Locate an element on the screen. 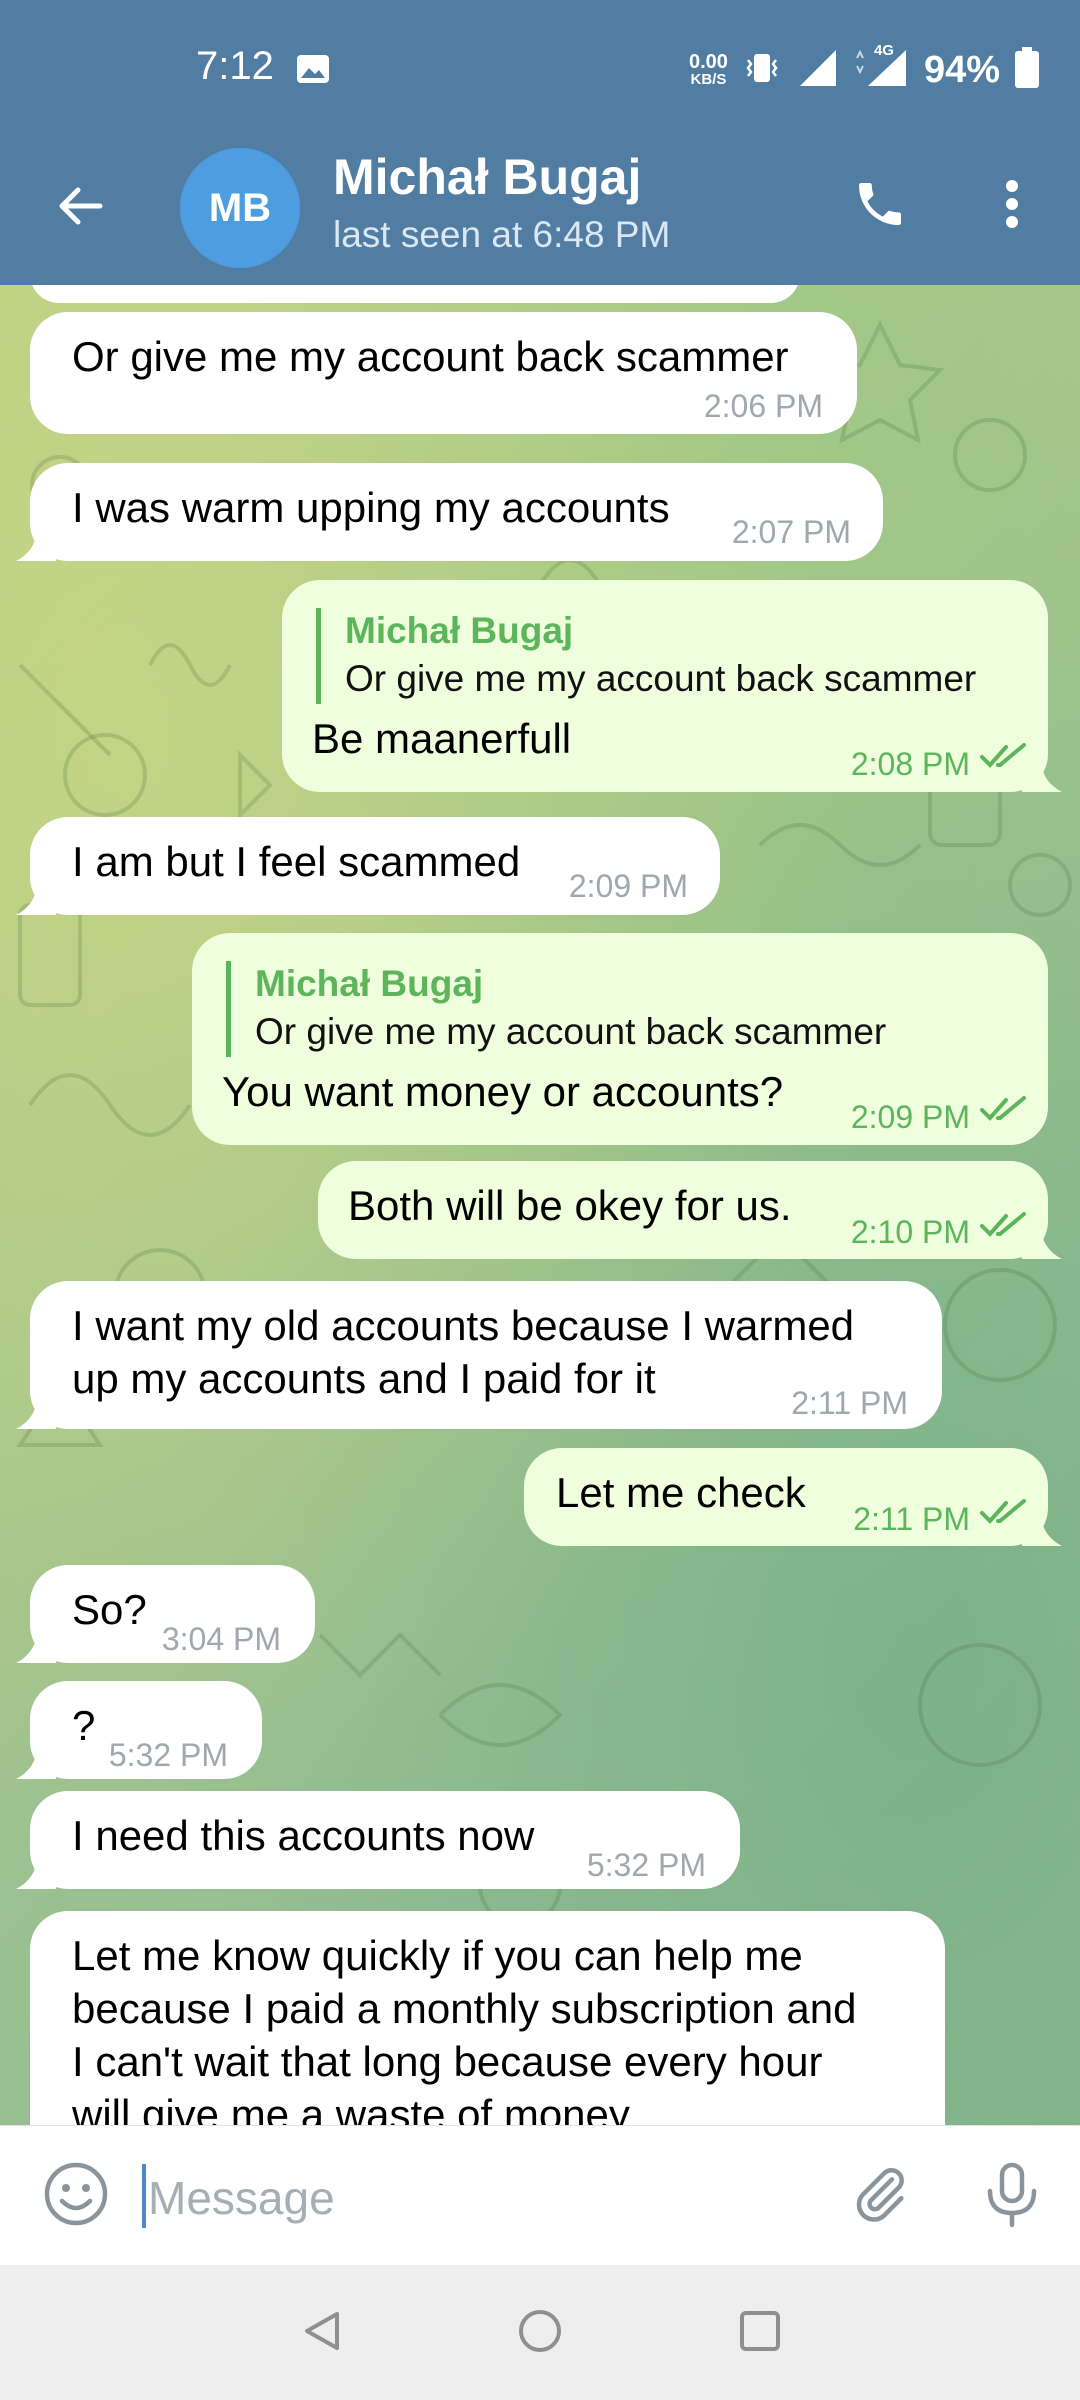 Image resolution: width=1080 pixels, height=2400 pixels. message-text: Let me check is located at coordinates (681, 1492).